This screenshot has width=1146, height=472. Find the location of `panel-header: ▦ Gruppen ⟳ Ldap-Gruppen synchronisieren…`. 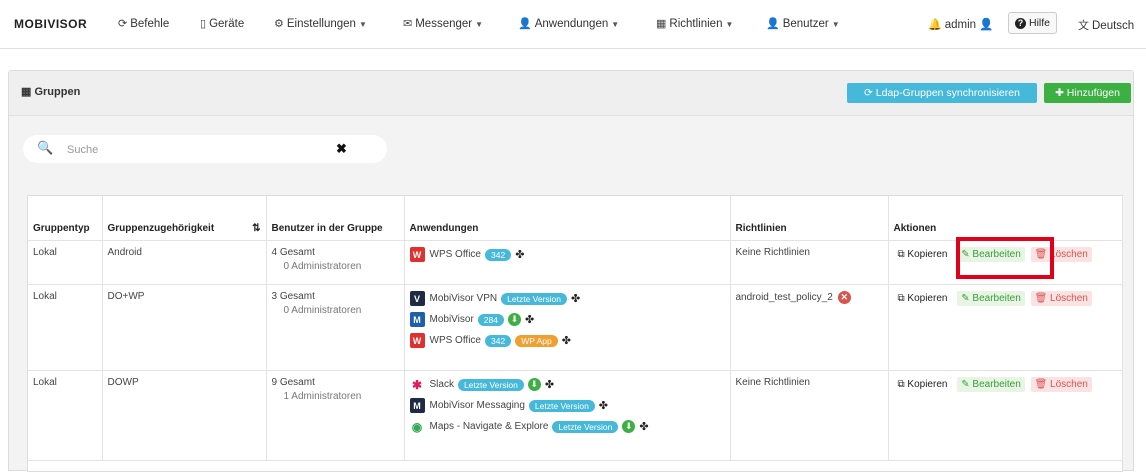

panel-header: ▦ Gruppen ⟳ Ldap-Gruppen synchronisieren… is located at coordinates (571, 93).